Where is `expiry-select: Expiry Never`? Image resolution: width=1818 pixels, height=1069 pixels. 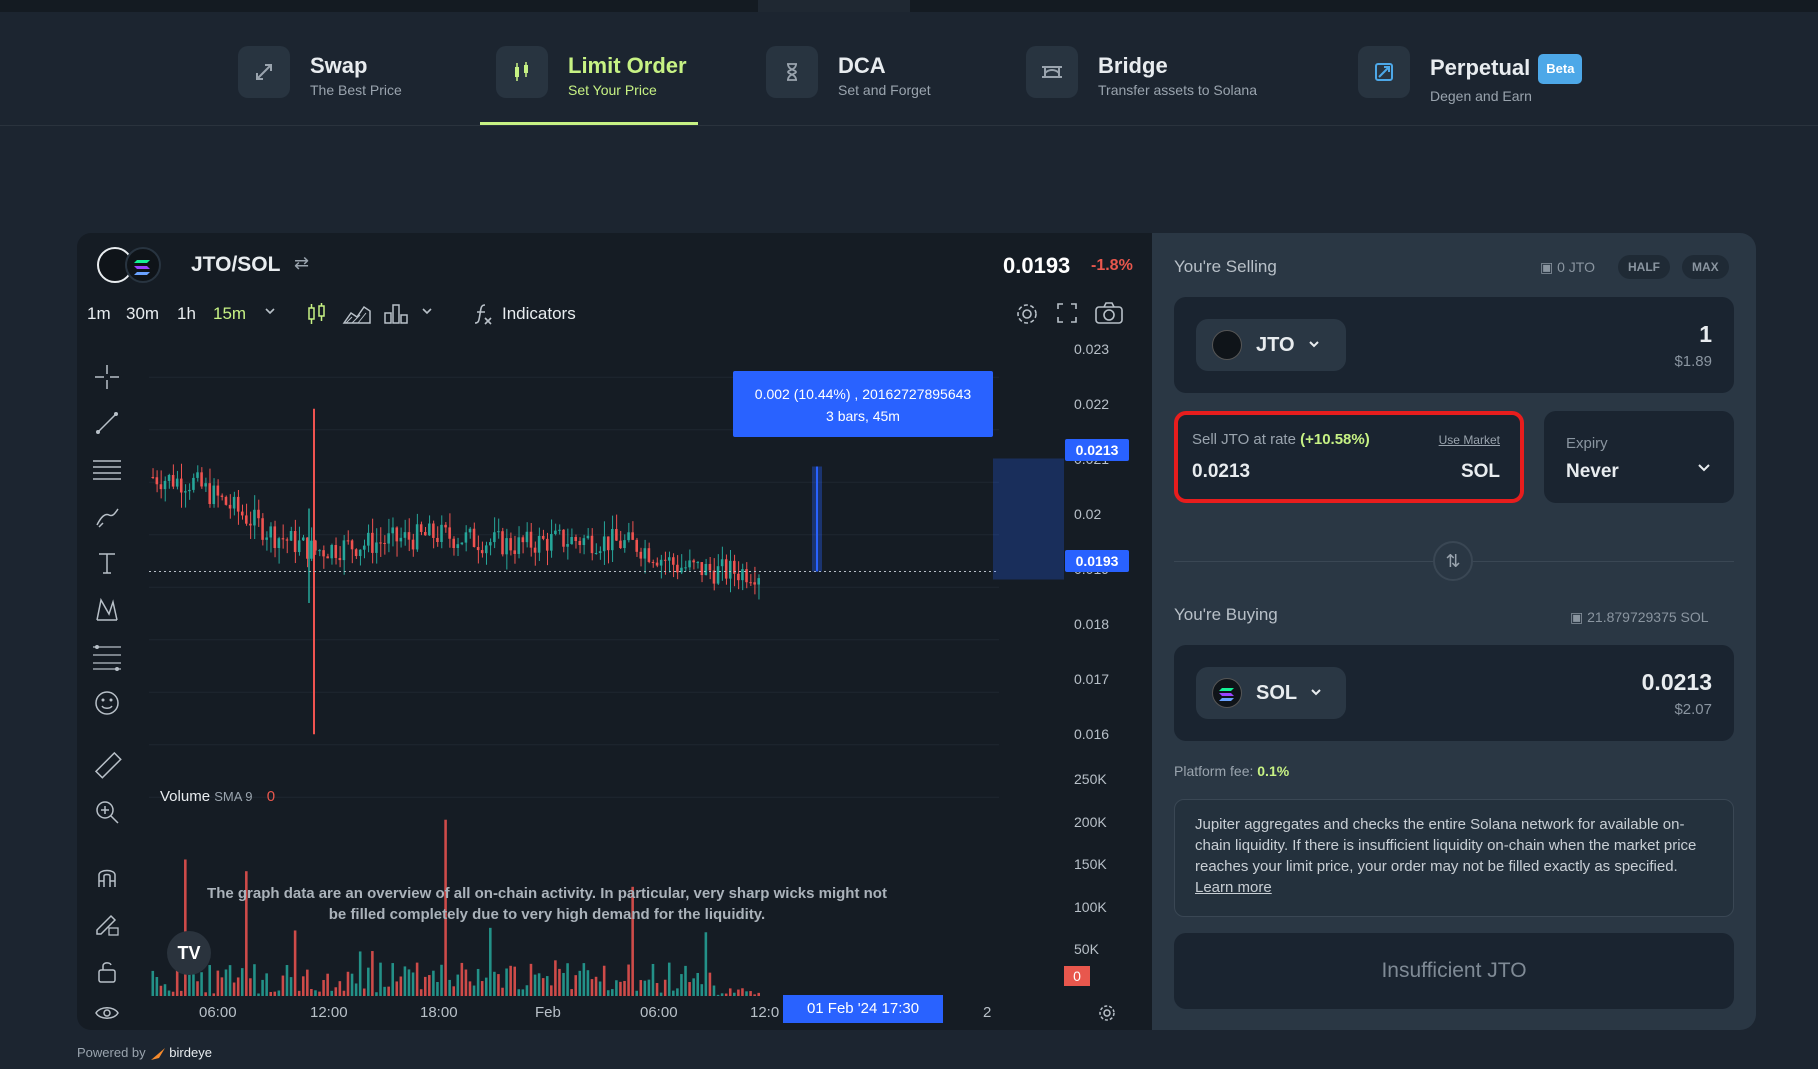
expiry-select: Expiry Never is located at coordinates (1639, 457).